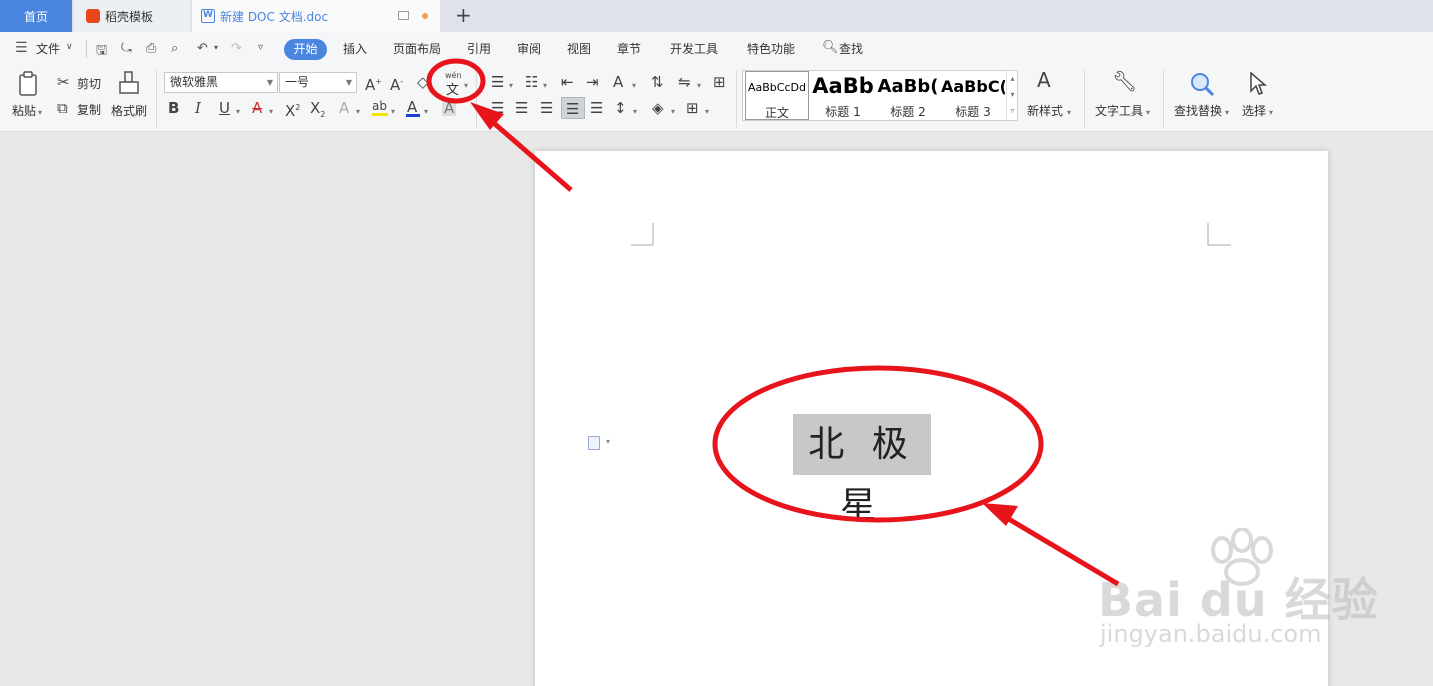 The height and width of the screenshot is (686, 1433). I want to click on style-heading-1: AaBb 标题 1, so click(843, 95).